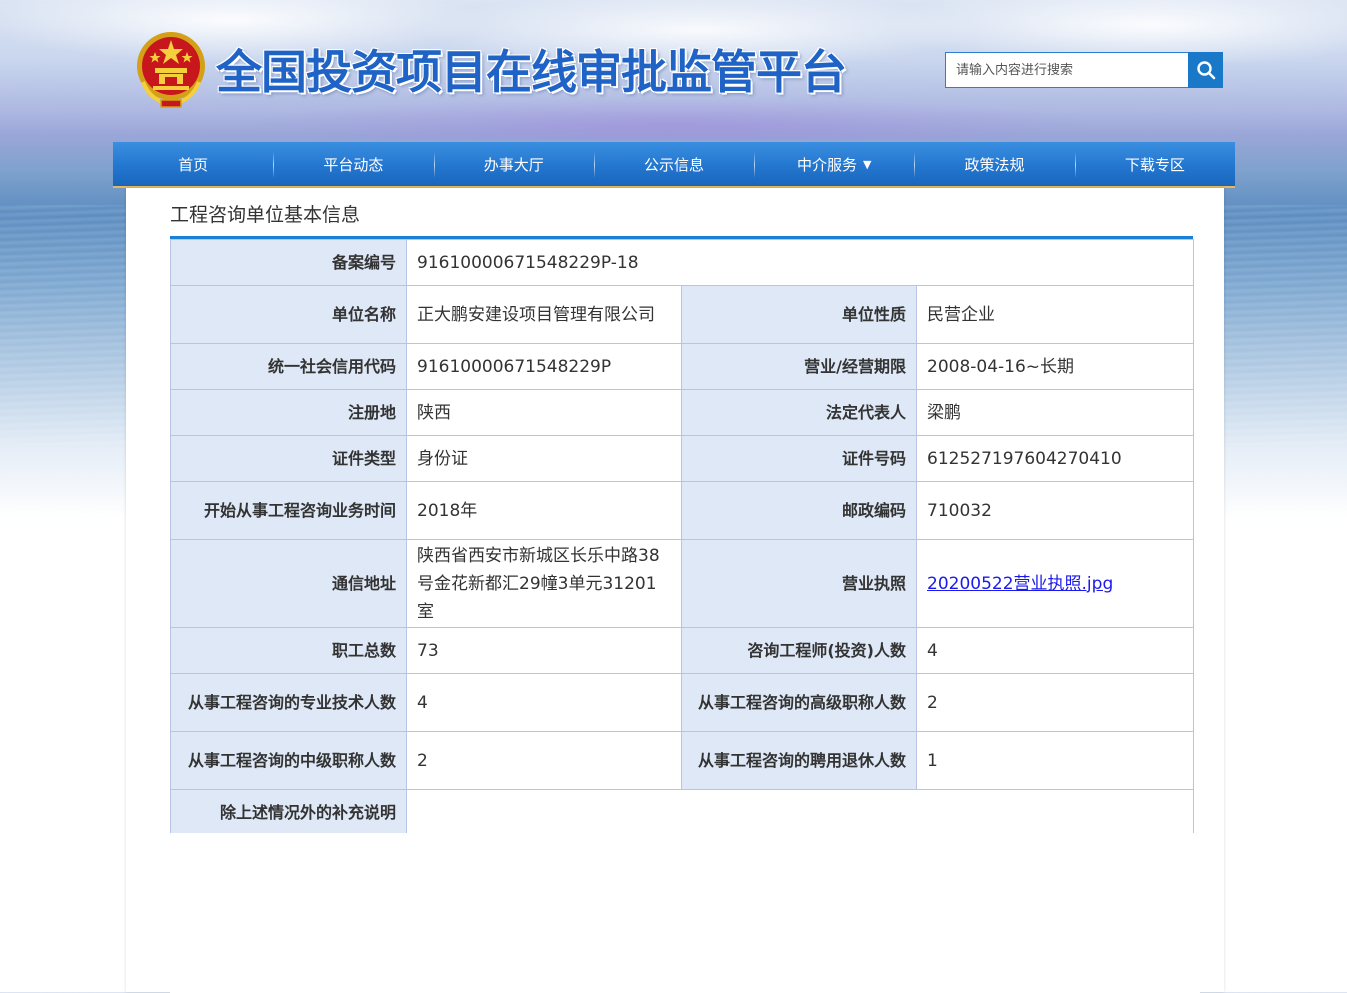 This screenshot has height=993, width=1347. What do you see at coordinates (288, 412) in the screenshot?
I see `reg-place-label: 注册地` at bounding box center [288, 412].